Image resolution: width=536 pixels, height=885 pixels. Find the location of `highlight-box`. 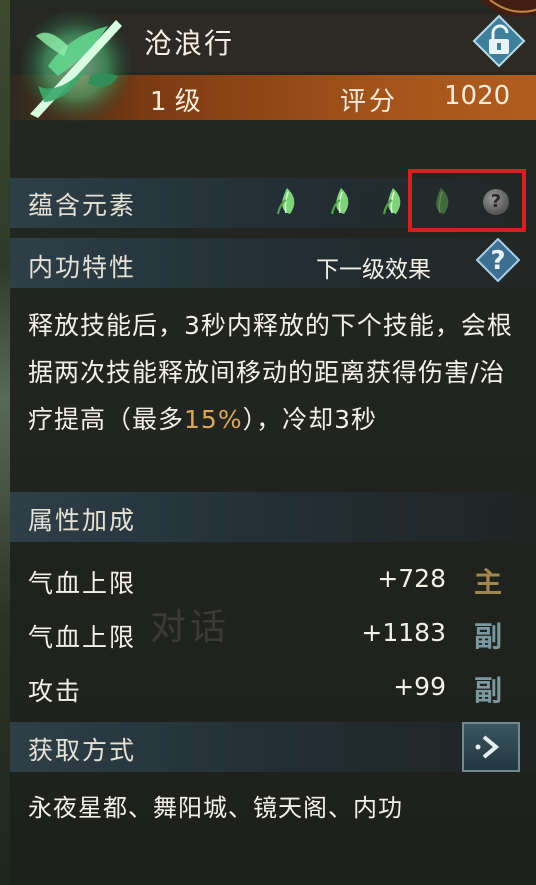

highlight-box is located at coordinates (467, 200).